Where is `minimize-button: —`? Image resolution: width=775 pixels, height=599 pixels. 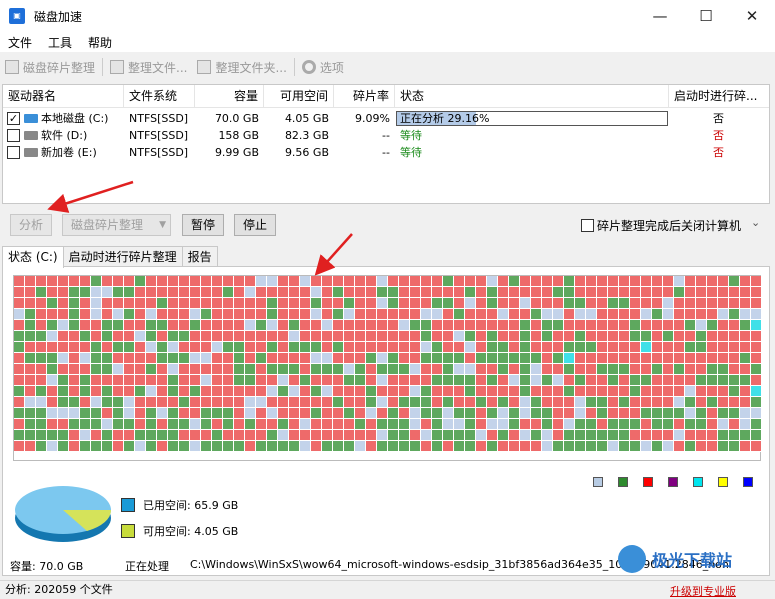
minimize-button: — is located at coordinates (660, 16).